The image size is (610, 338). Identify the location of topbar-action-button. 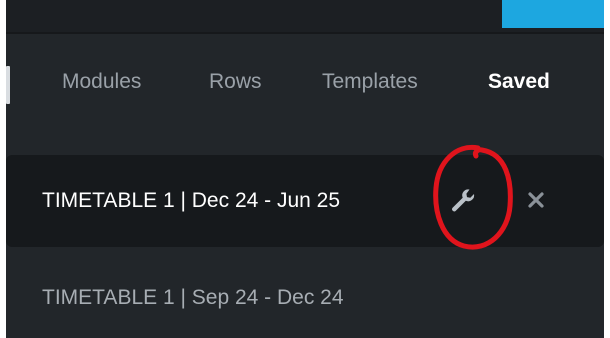
(553, 14).